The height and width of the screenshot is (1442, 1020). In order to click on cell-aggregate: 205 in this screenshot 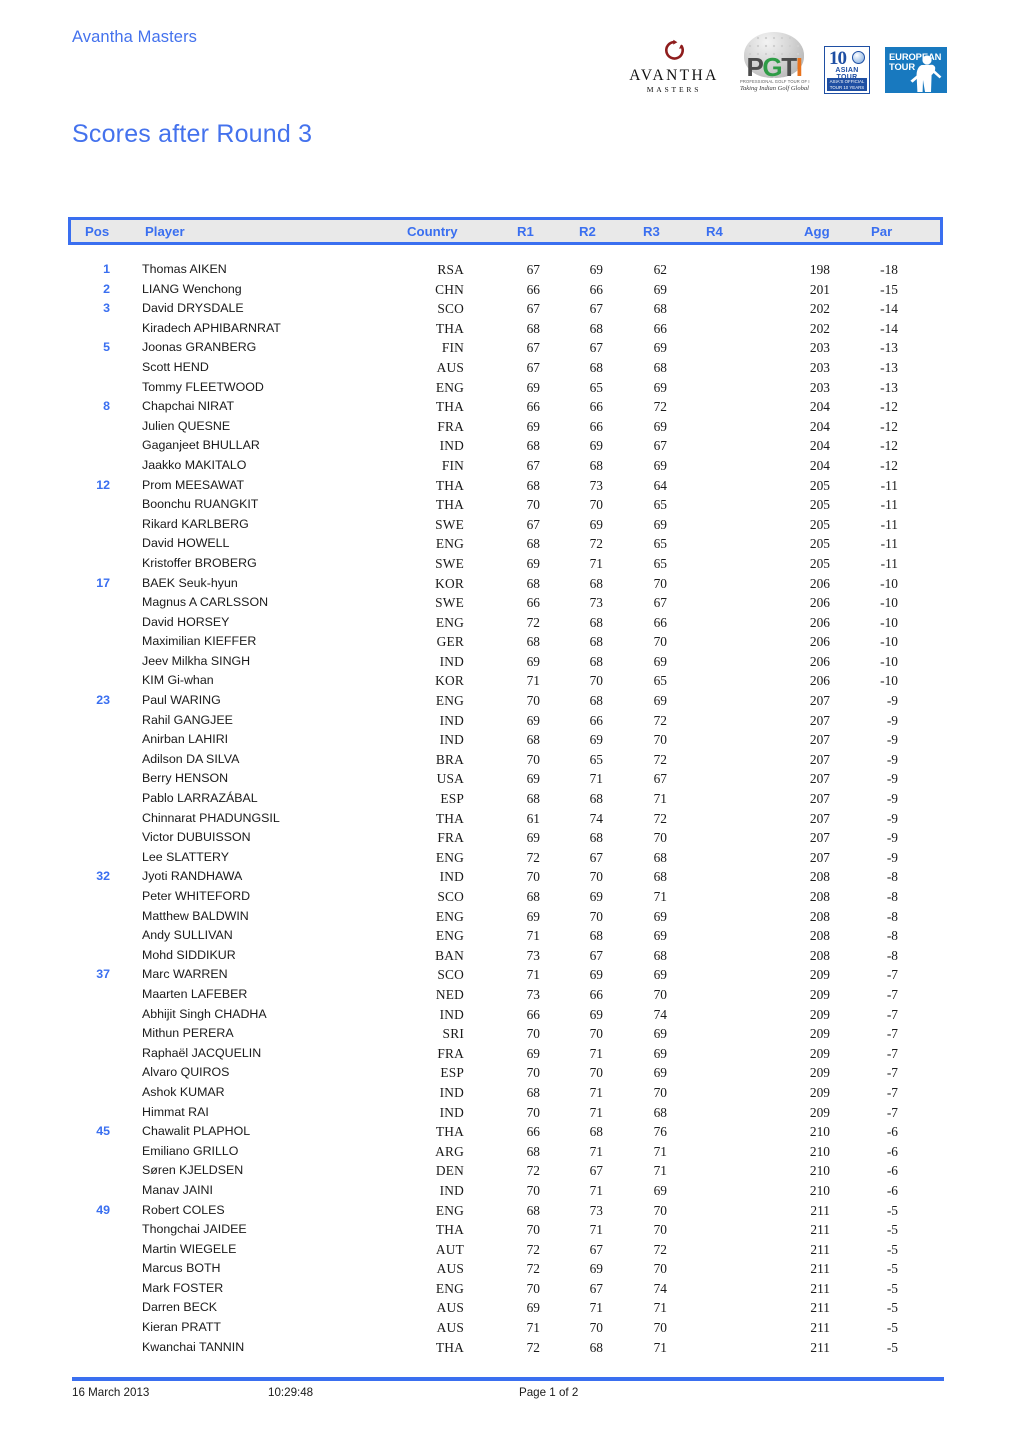, I will do `click(819, 524)`.